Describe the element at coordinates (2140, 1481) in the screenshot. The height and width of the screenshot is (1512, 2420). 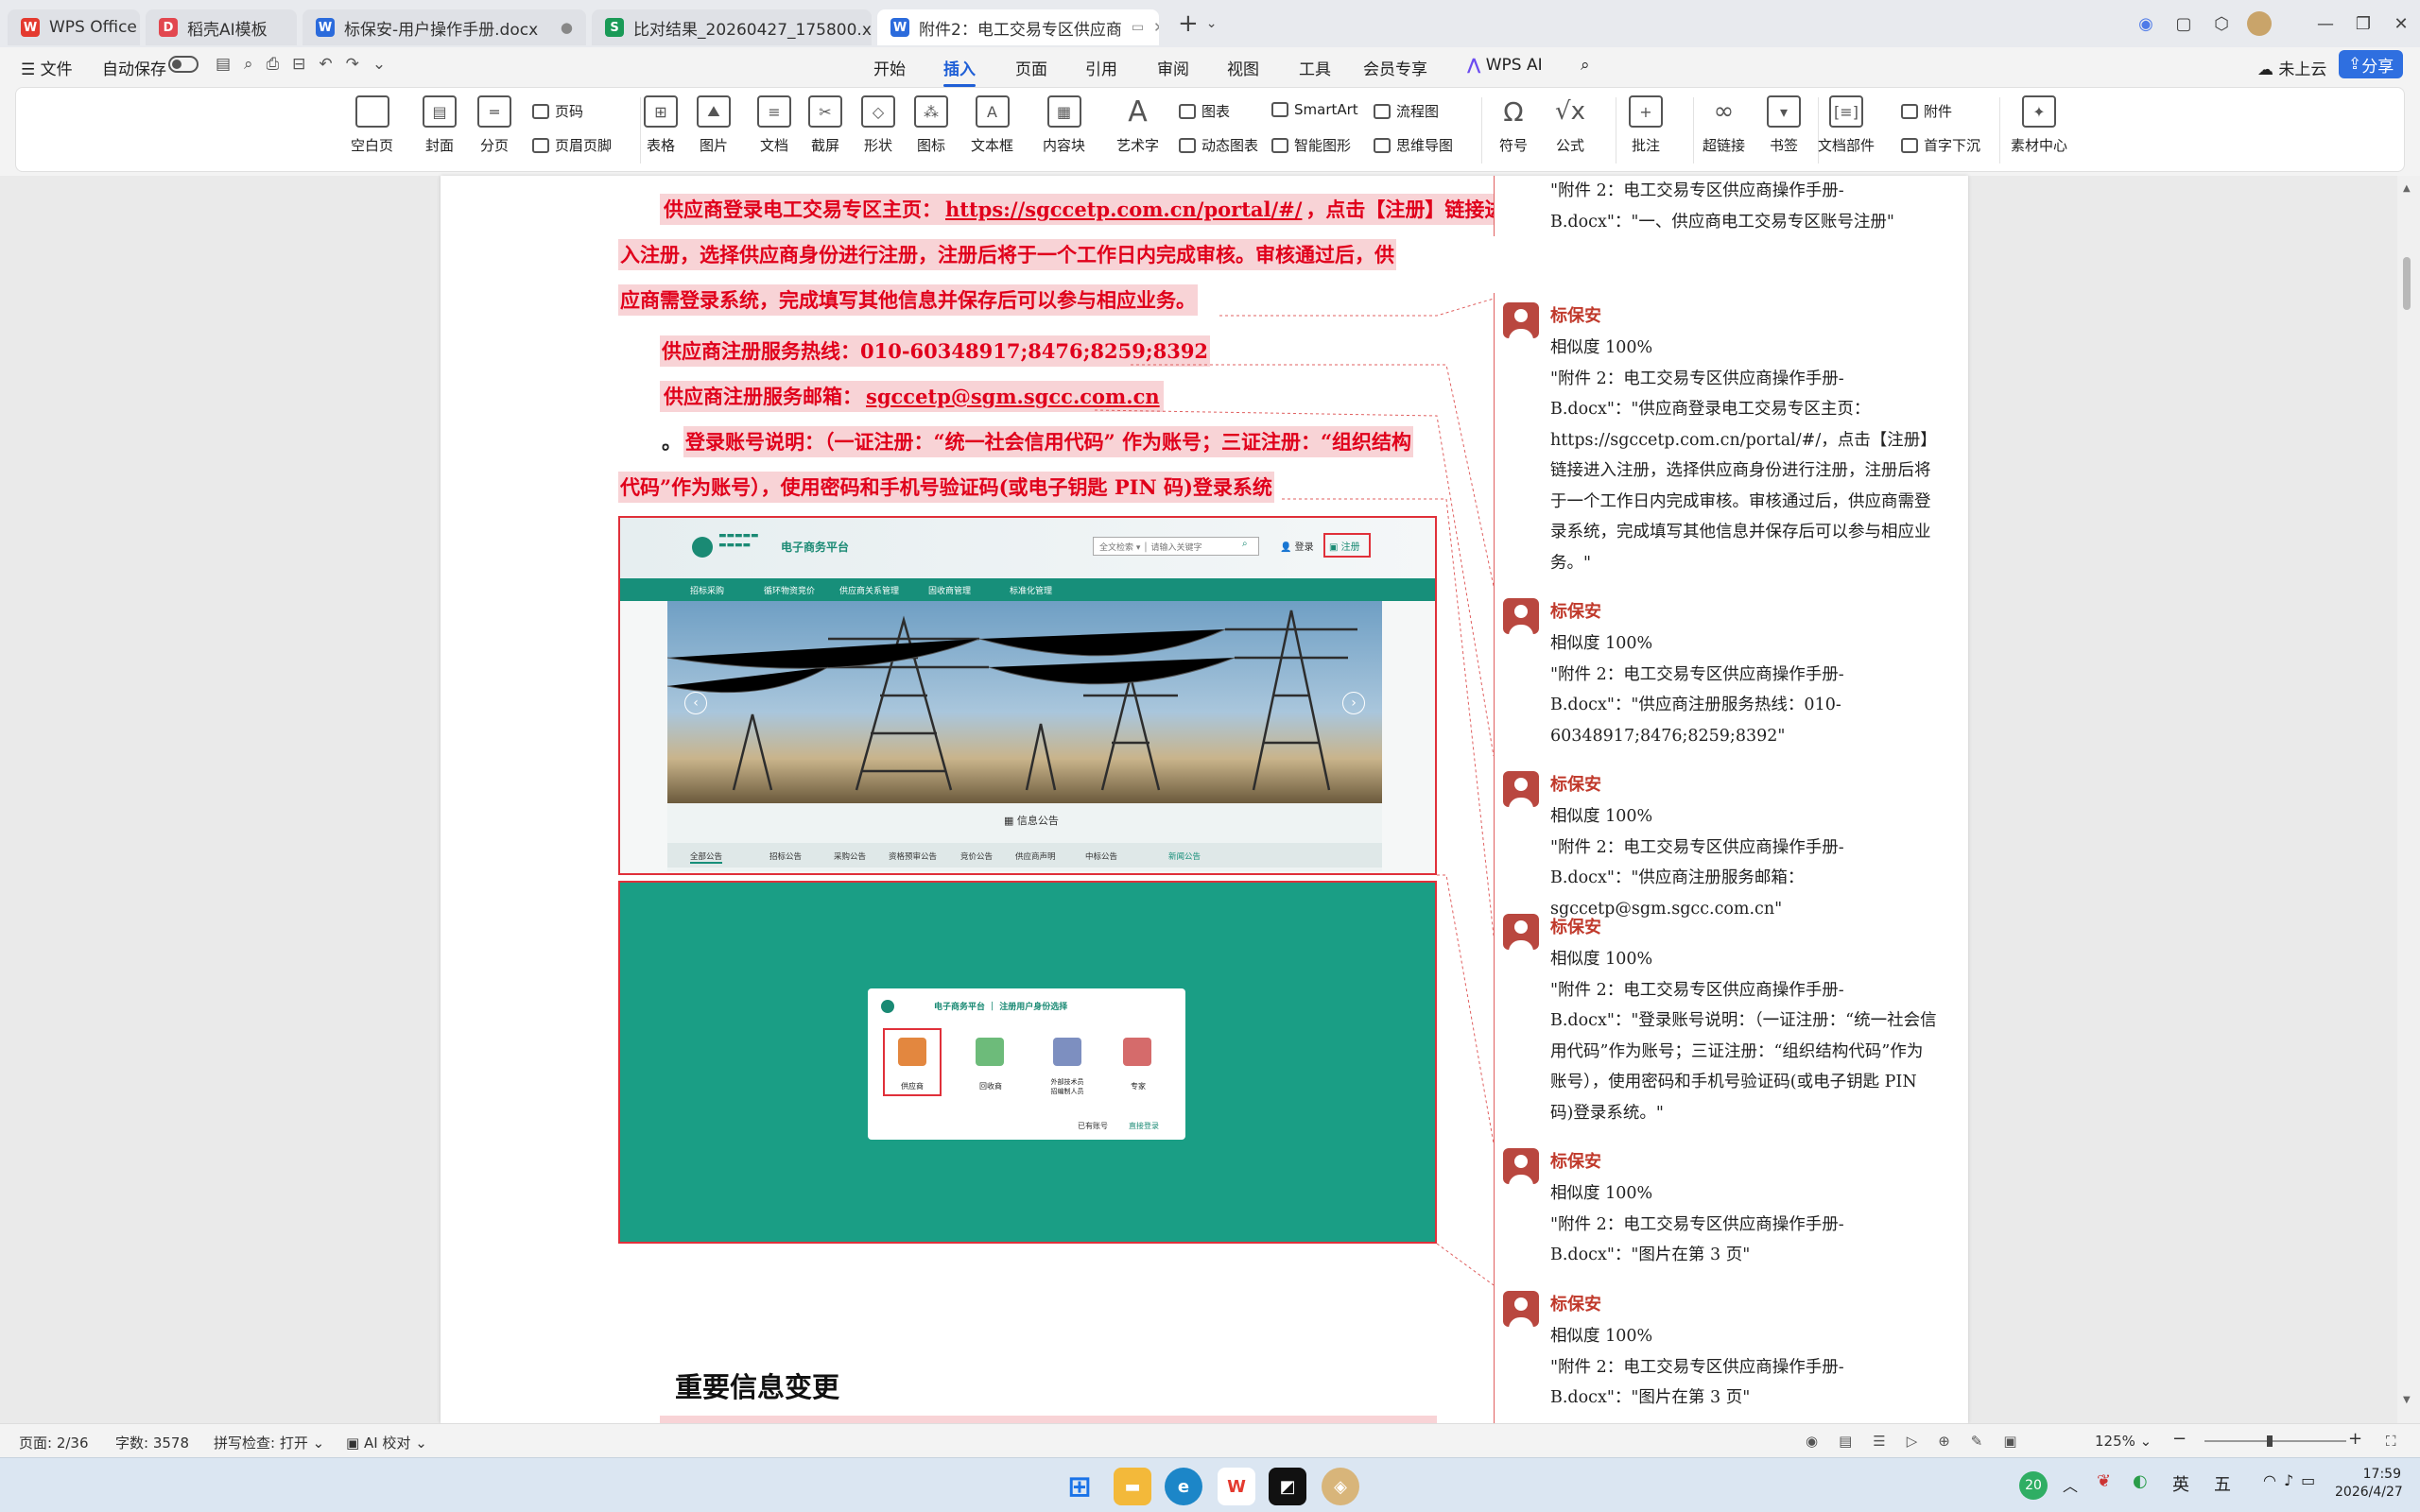
I see `tray-security-icon: ◐` at that location.